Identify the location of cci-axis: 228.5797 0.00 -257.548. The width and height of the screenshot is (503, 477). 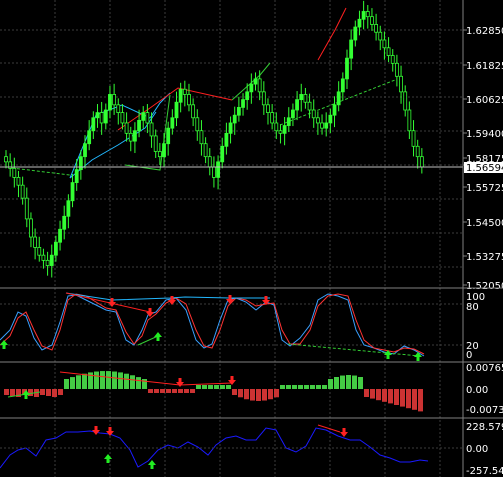
(484, 449).